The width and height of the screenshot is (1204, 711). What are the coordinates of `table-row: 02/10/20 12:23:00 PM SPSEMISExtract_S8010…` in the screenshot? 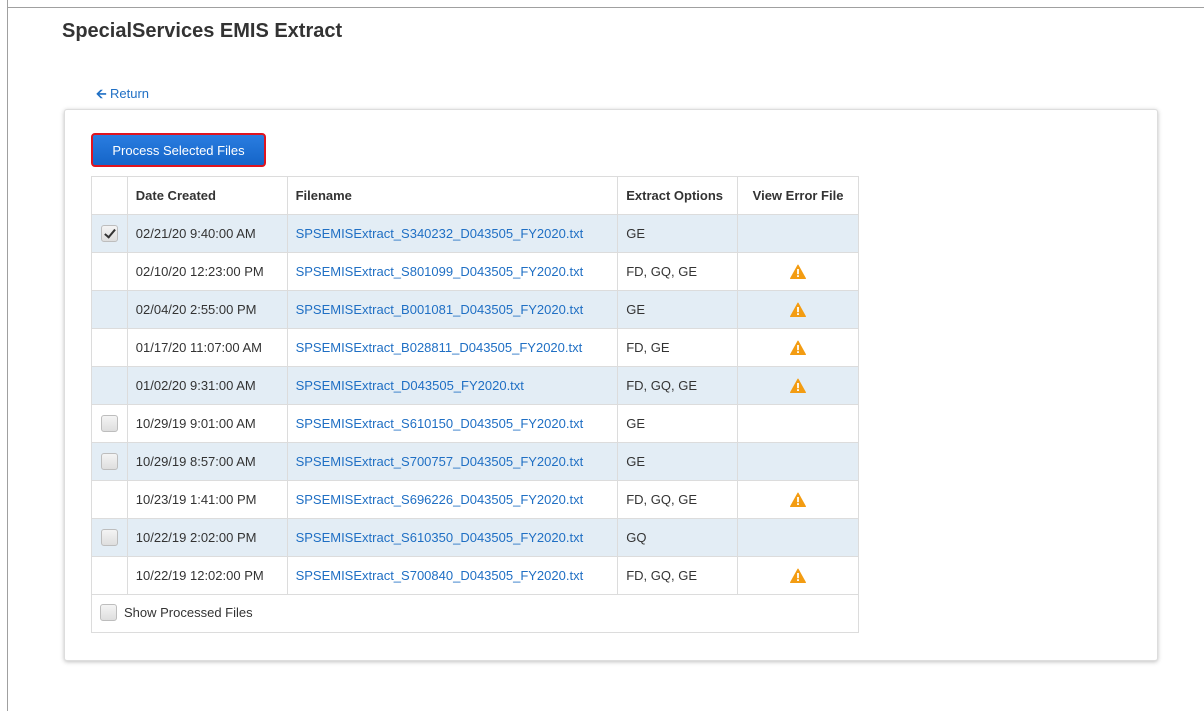 It's located at (475, 271).